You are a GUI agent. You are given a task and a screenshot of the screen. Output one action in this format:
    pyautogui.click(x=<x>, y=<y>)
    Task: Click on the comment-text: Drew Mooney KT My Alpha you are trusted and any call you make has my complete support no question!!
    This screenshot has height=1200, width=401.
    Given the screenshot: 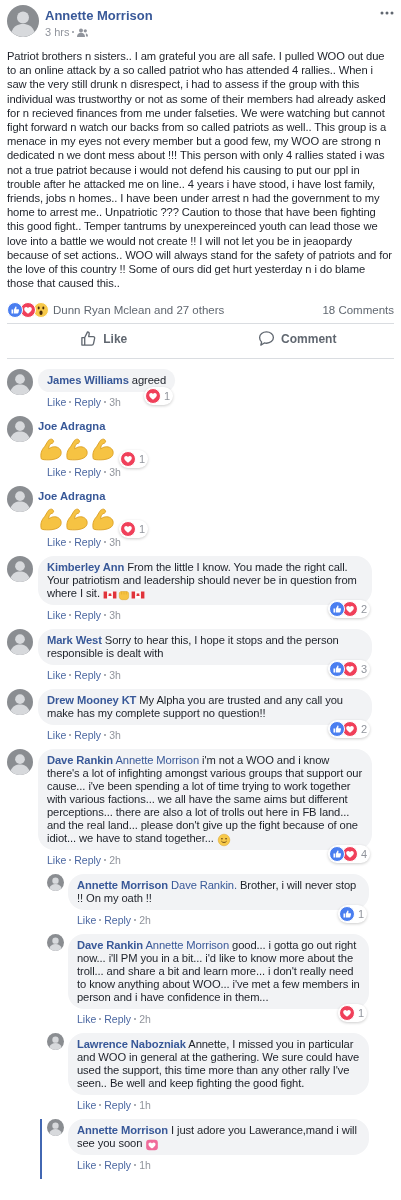 What is the action you would take?
    pyautogui.click(x=195, y=707)
    